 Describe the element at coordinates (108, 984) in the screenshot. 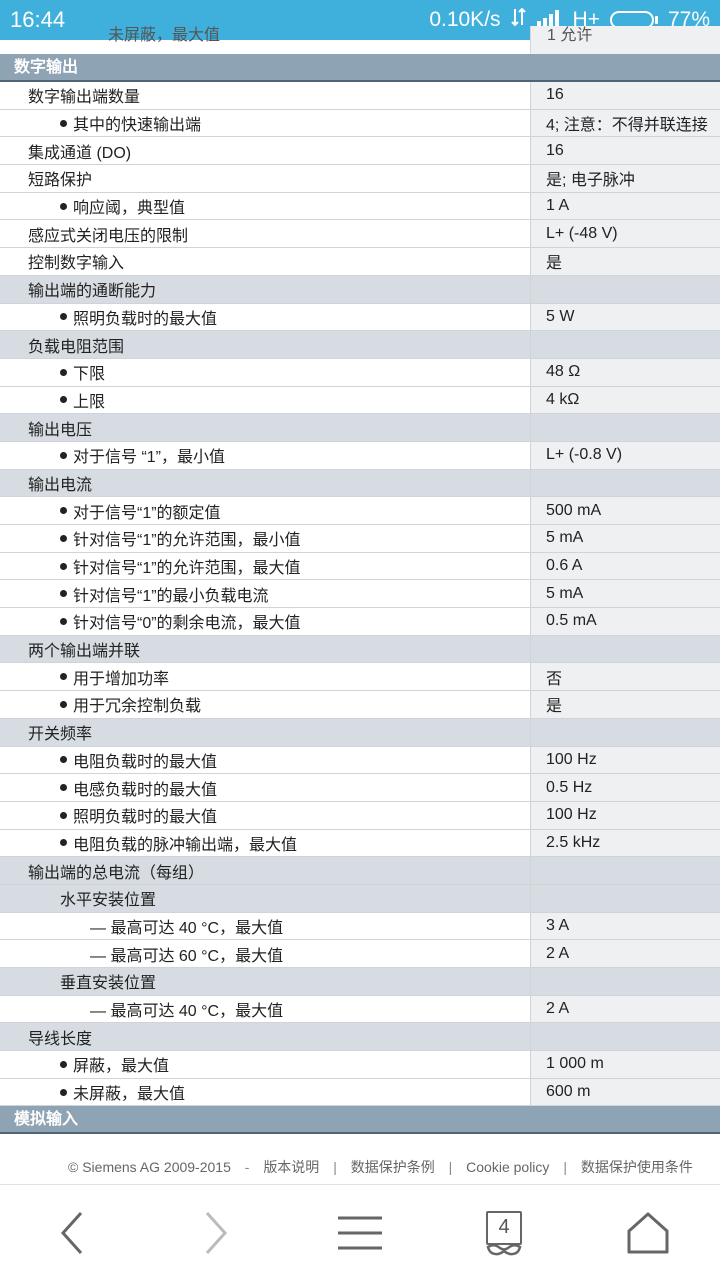

I see `spec-label-text: 垂直安装位置` at that location.